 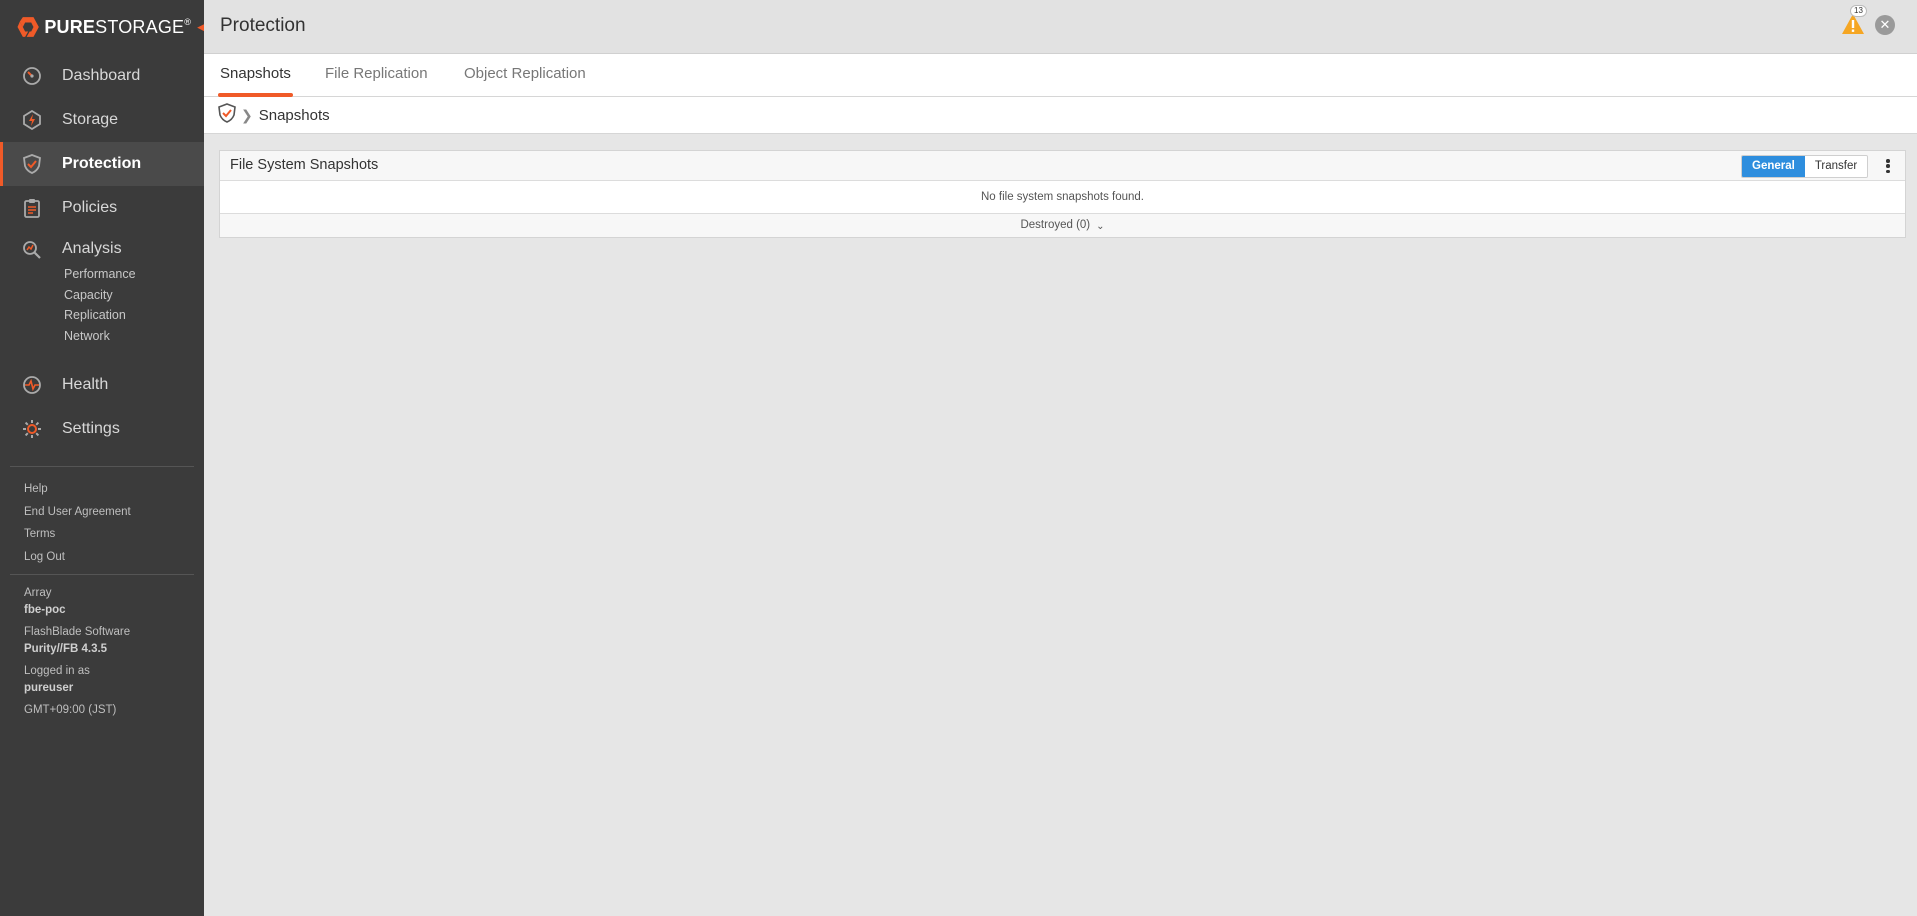 I want to click on sidebar-item-label: Settings, so click(x=91, y=428).